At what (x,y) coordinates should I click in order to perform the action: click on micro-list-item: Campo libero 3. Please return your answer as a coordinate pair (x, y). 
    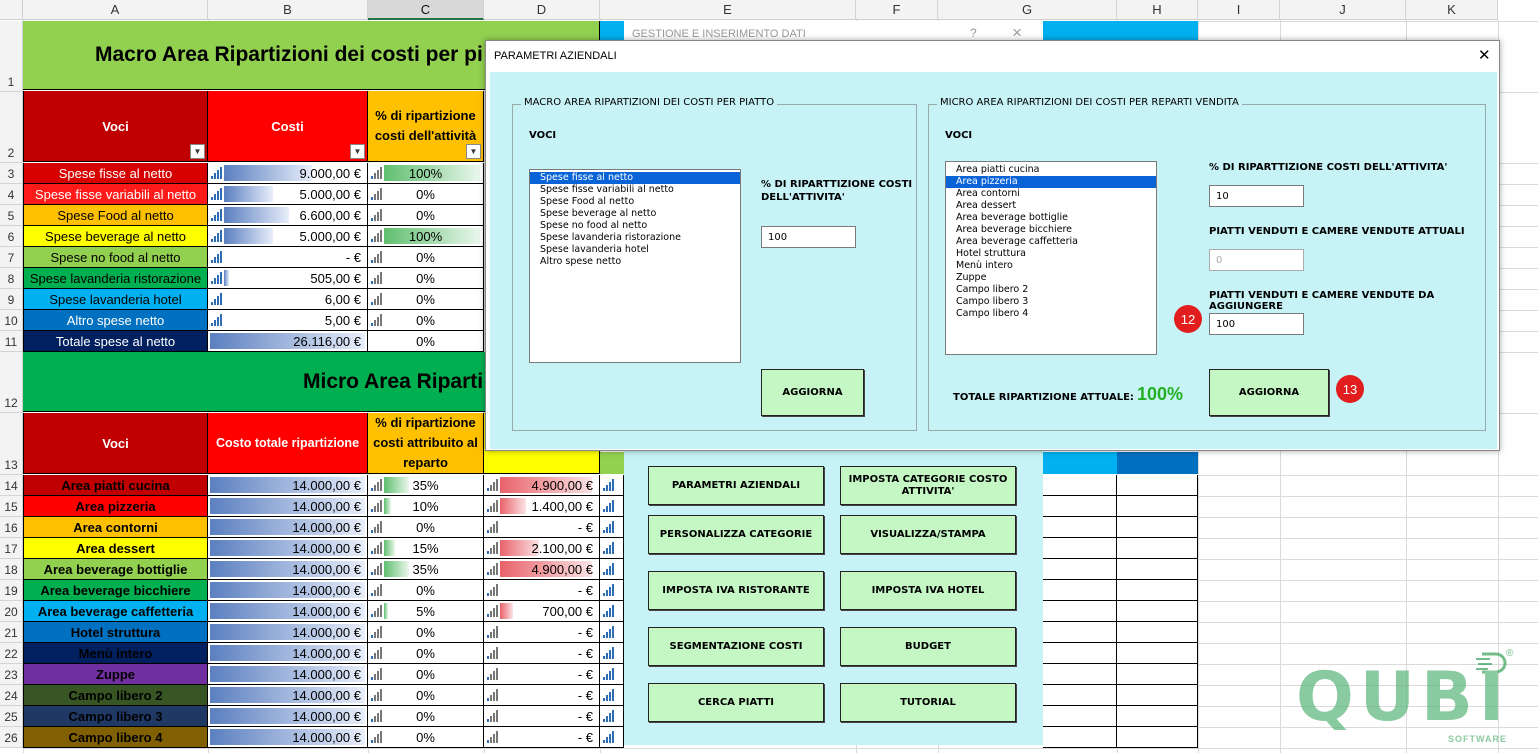
    Looking at the image, I should click on (1051, 302).